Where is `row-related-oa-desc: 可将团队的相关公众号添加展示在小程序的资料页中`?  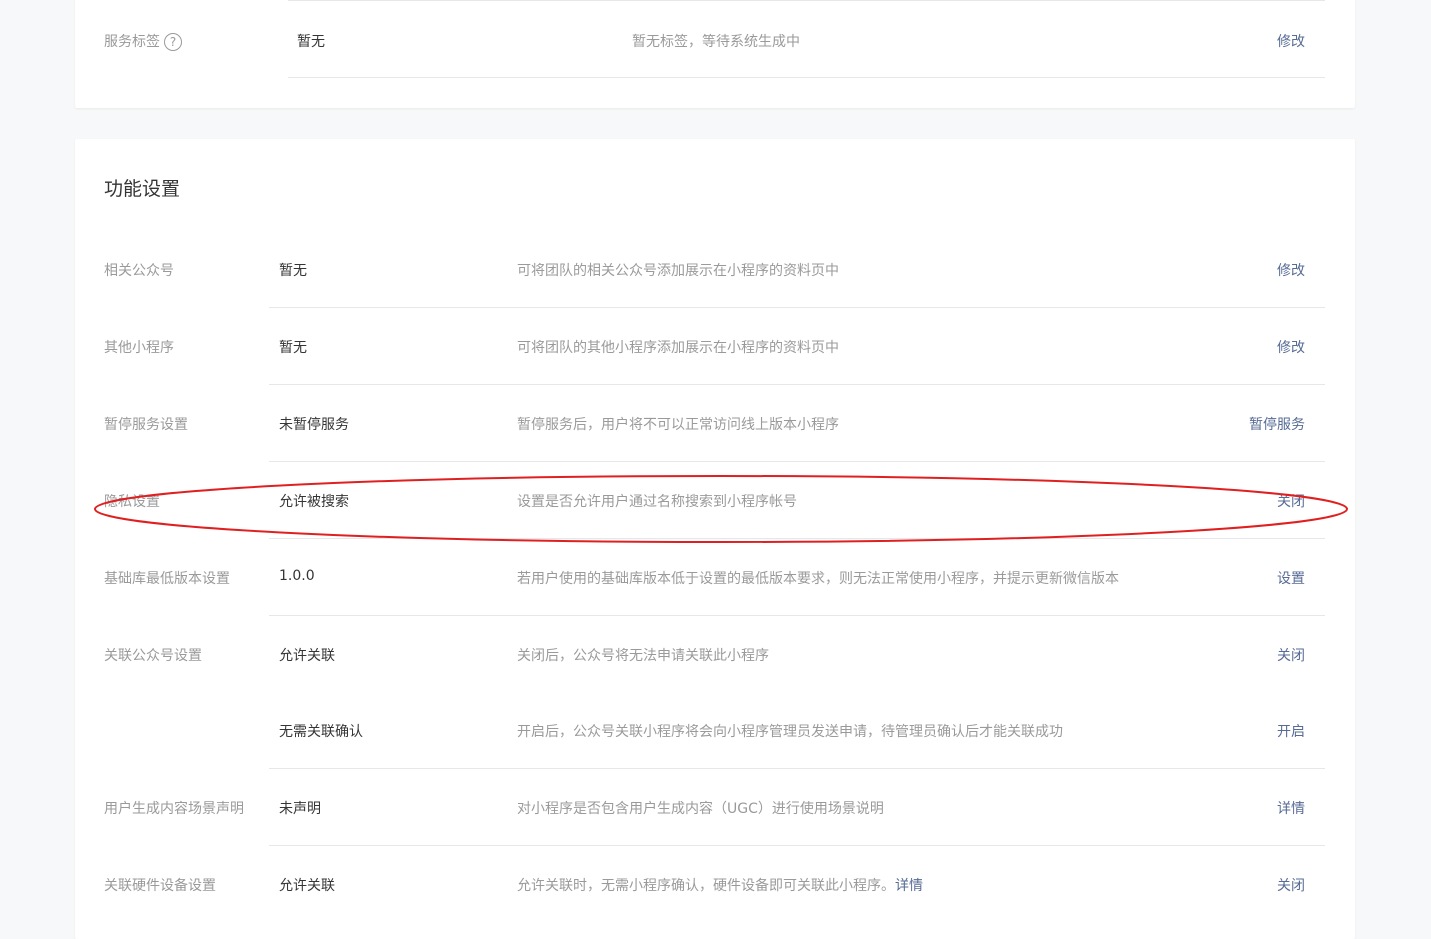 row-related-oa-desc: 可将团队的相关公众号添加展示在小程序的资料页中 is located at coordinates (678, 271).